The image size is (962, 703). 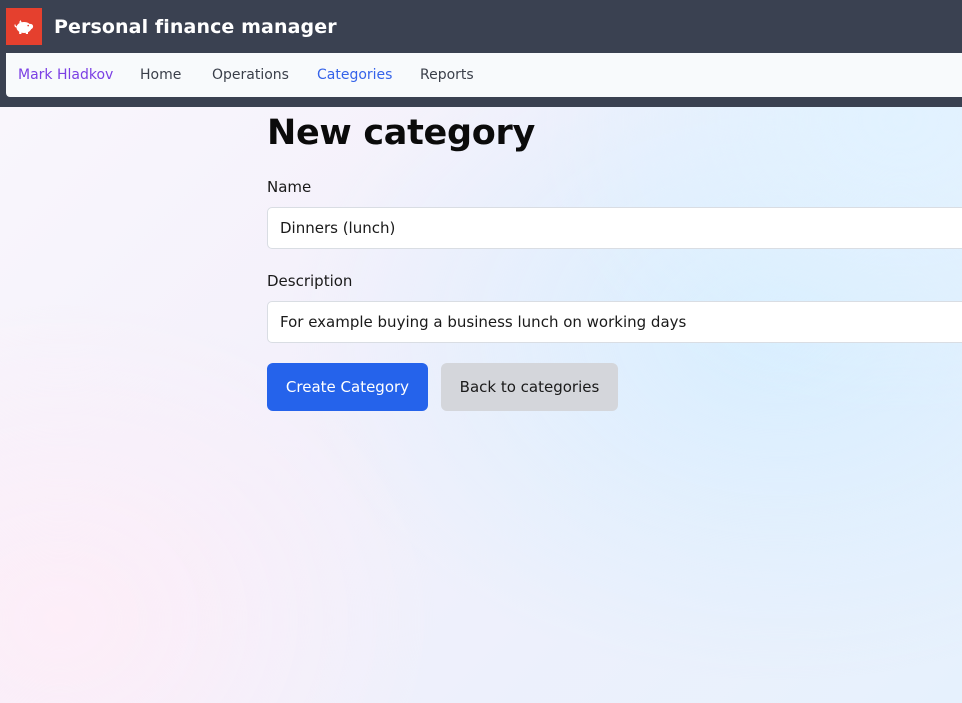 What do you see at coordinates (24, 26) in the screenshot?
I see `piggy-bank-icon` at bounding box center [24, 26].